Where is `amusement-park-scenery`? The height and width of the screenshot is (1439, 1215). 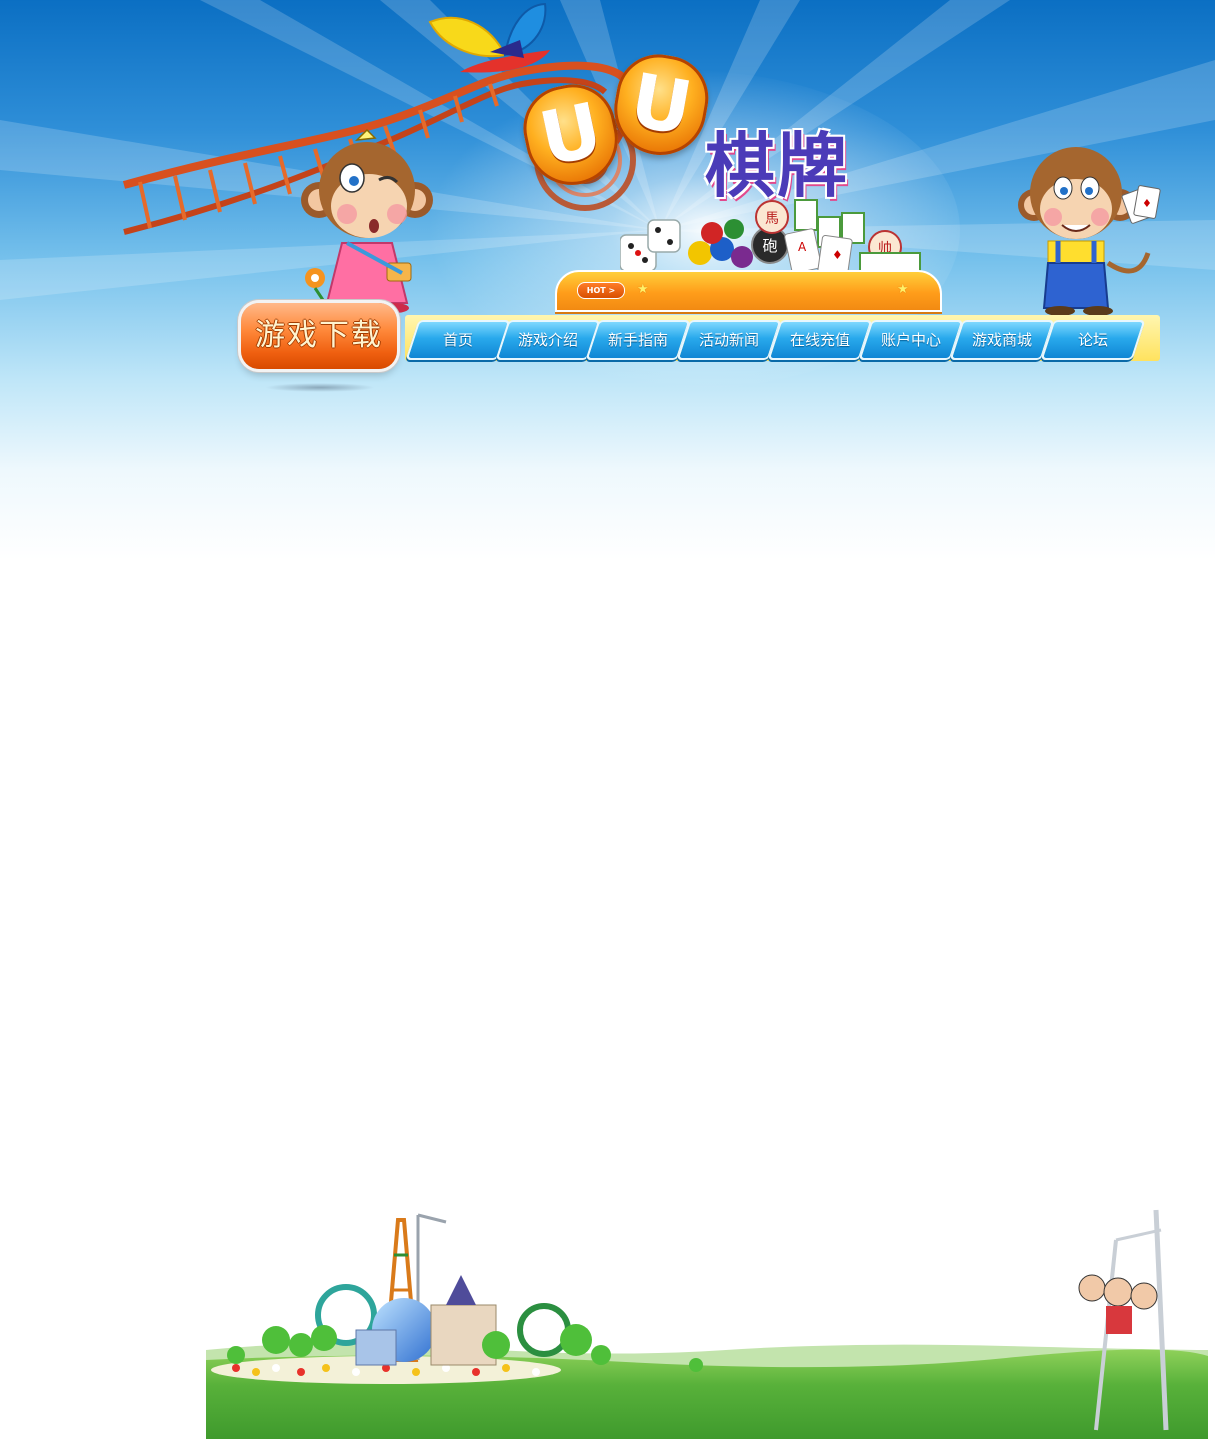
amusement-park-scenery is located at coordinates (707, 1324).